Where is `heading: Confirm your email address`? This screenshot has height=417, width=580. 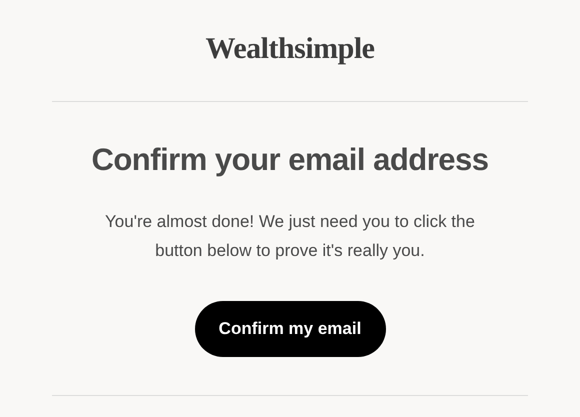 heading: Confirm your email address is located at coordinates (289, 160).